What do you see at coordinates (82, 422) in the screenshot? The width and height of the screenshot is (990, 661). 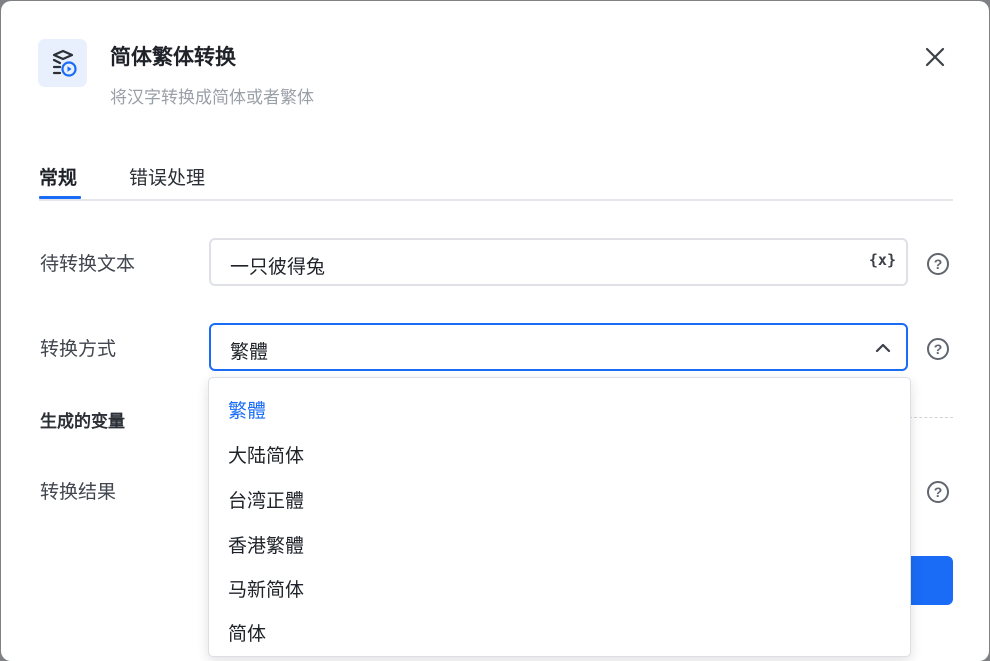 I see `generated-variables-title: 生成的变量` at bounding box center [82, 422].